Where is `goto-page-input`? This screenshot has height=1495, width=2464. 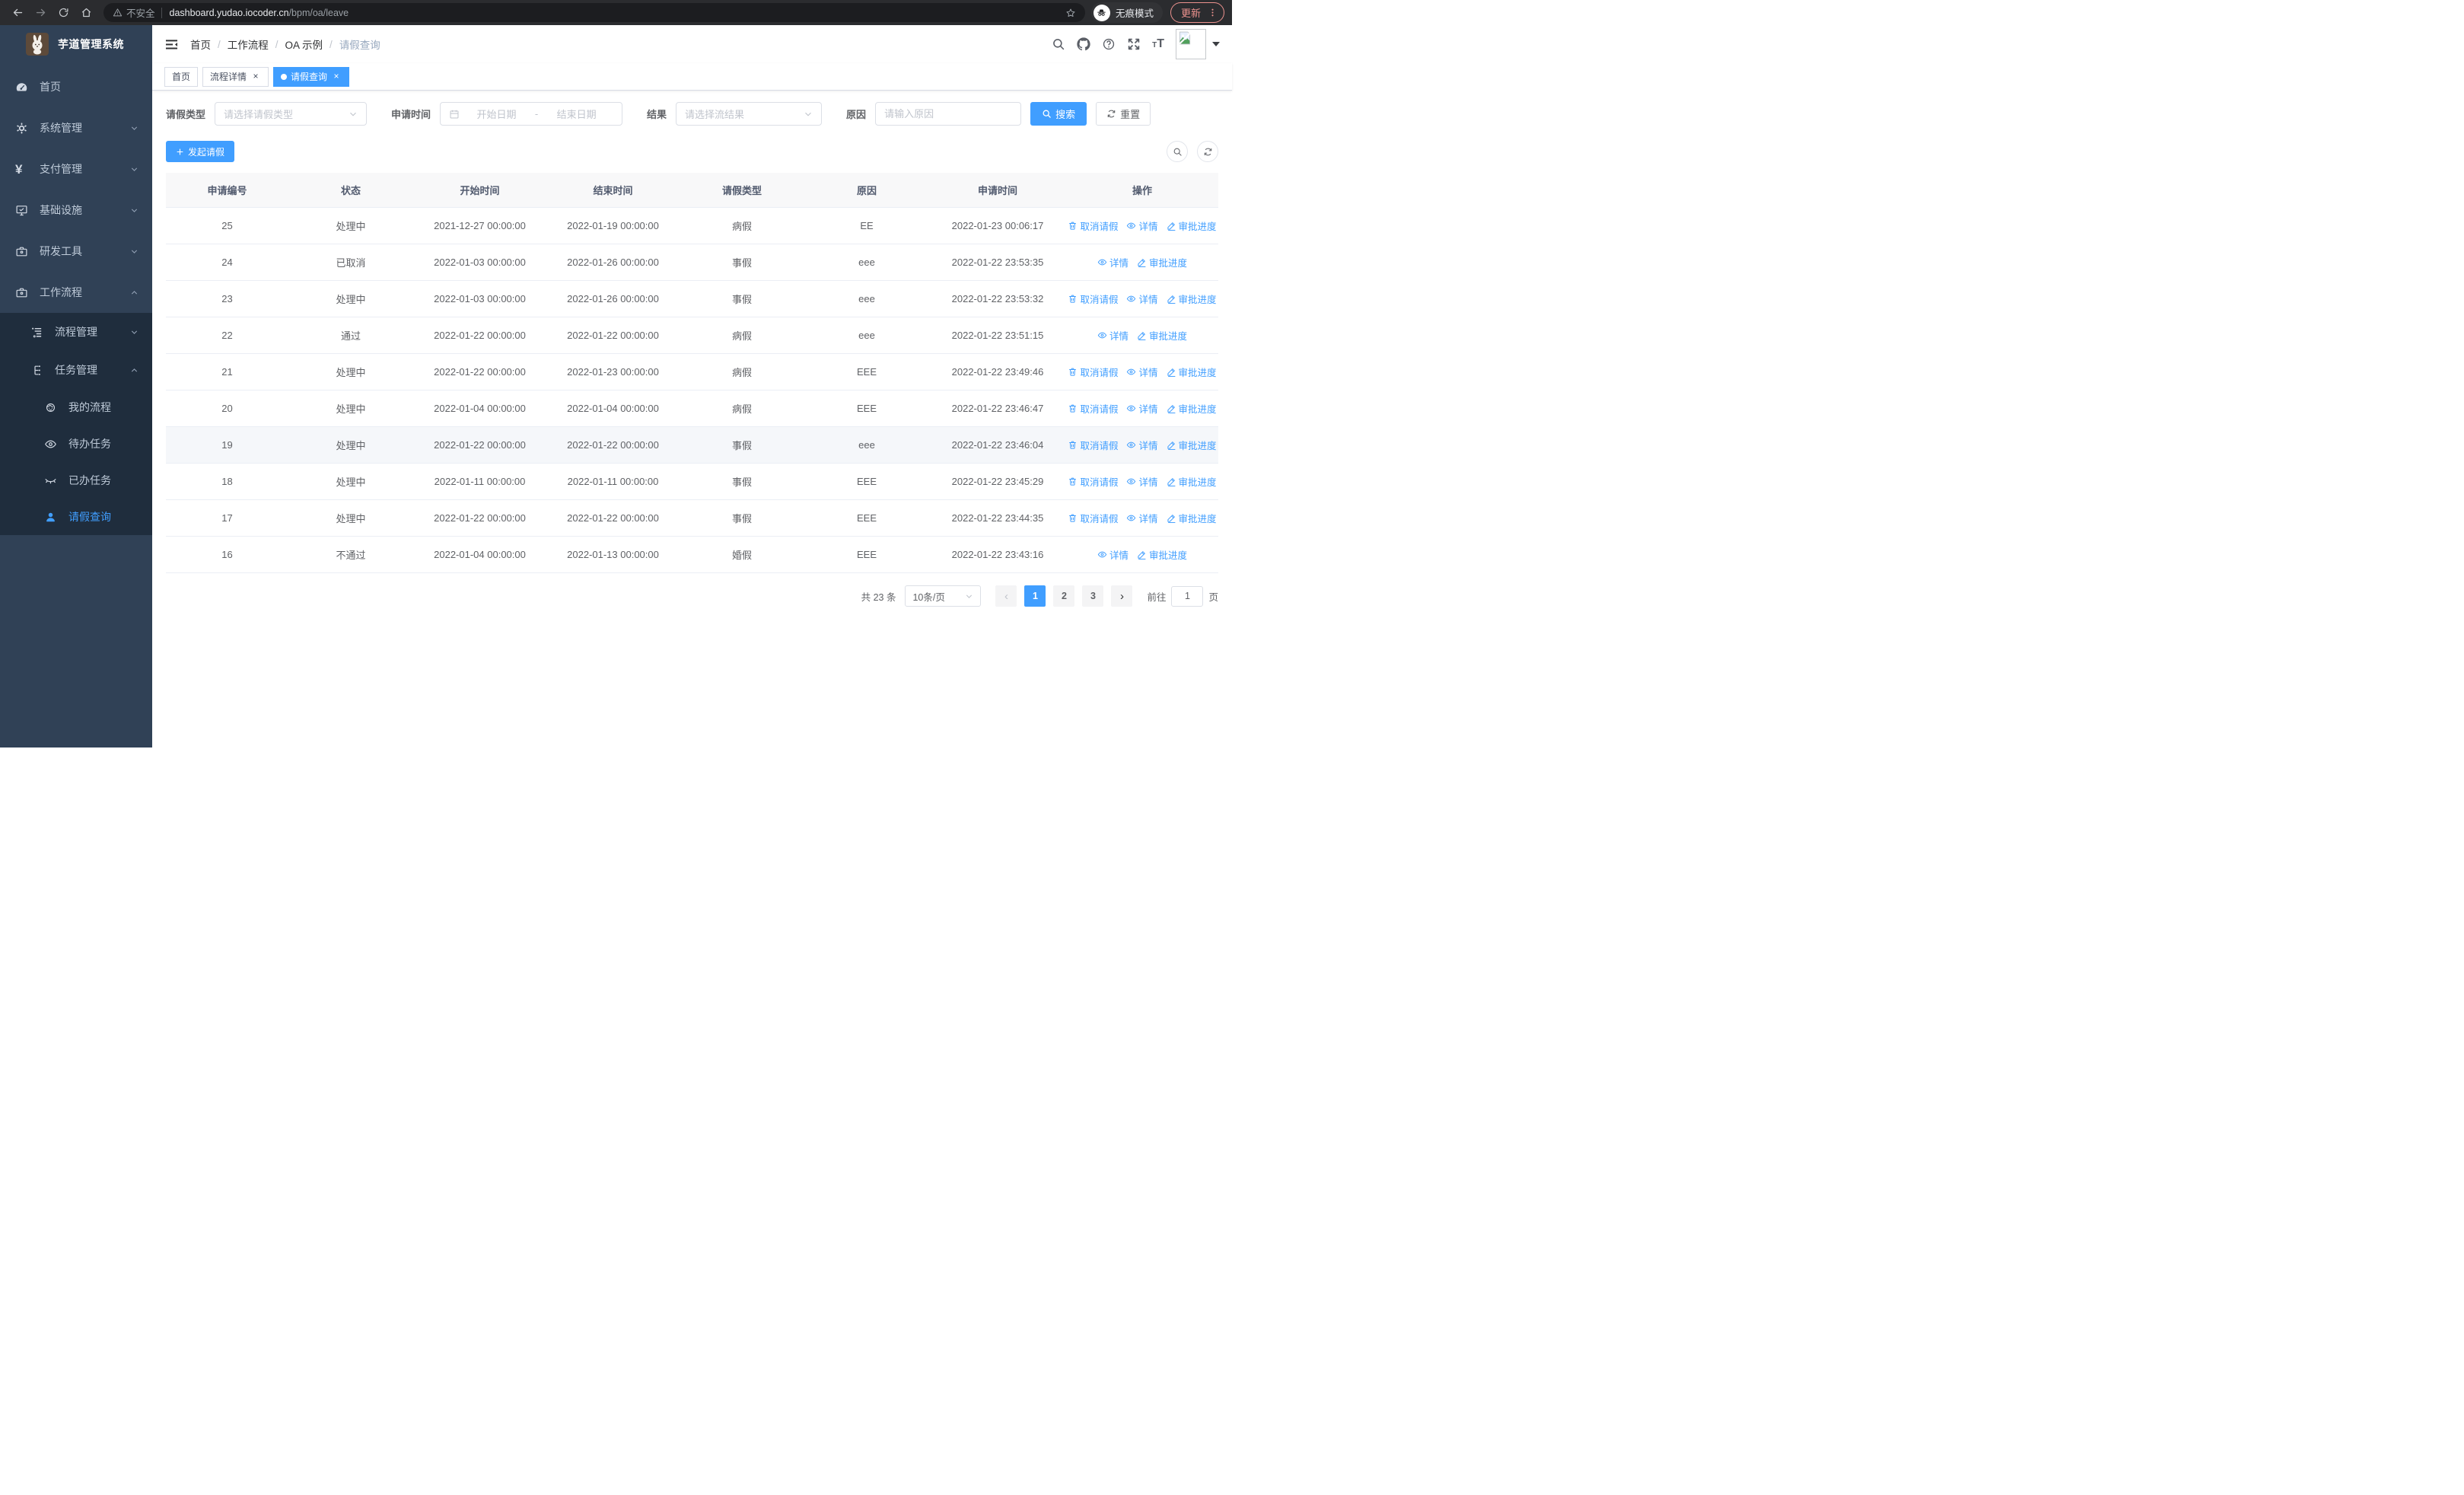 goto-page-input is located at coordinates (1187, 596).